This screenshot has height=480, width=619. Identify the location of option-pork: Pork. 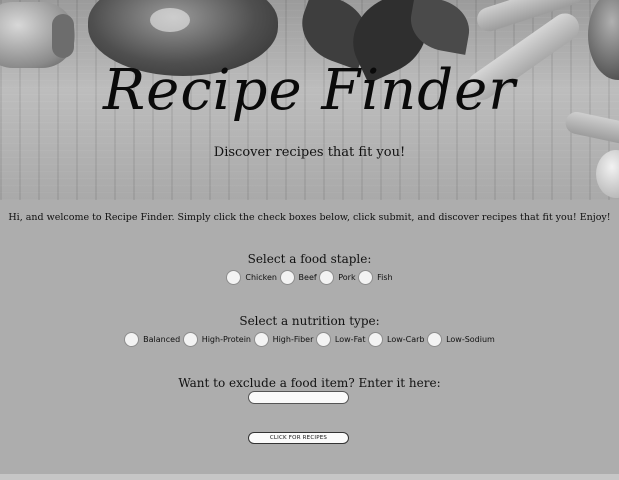
(337, 277).